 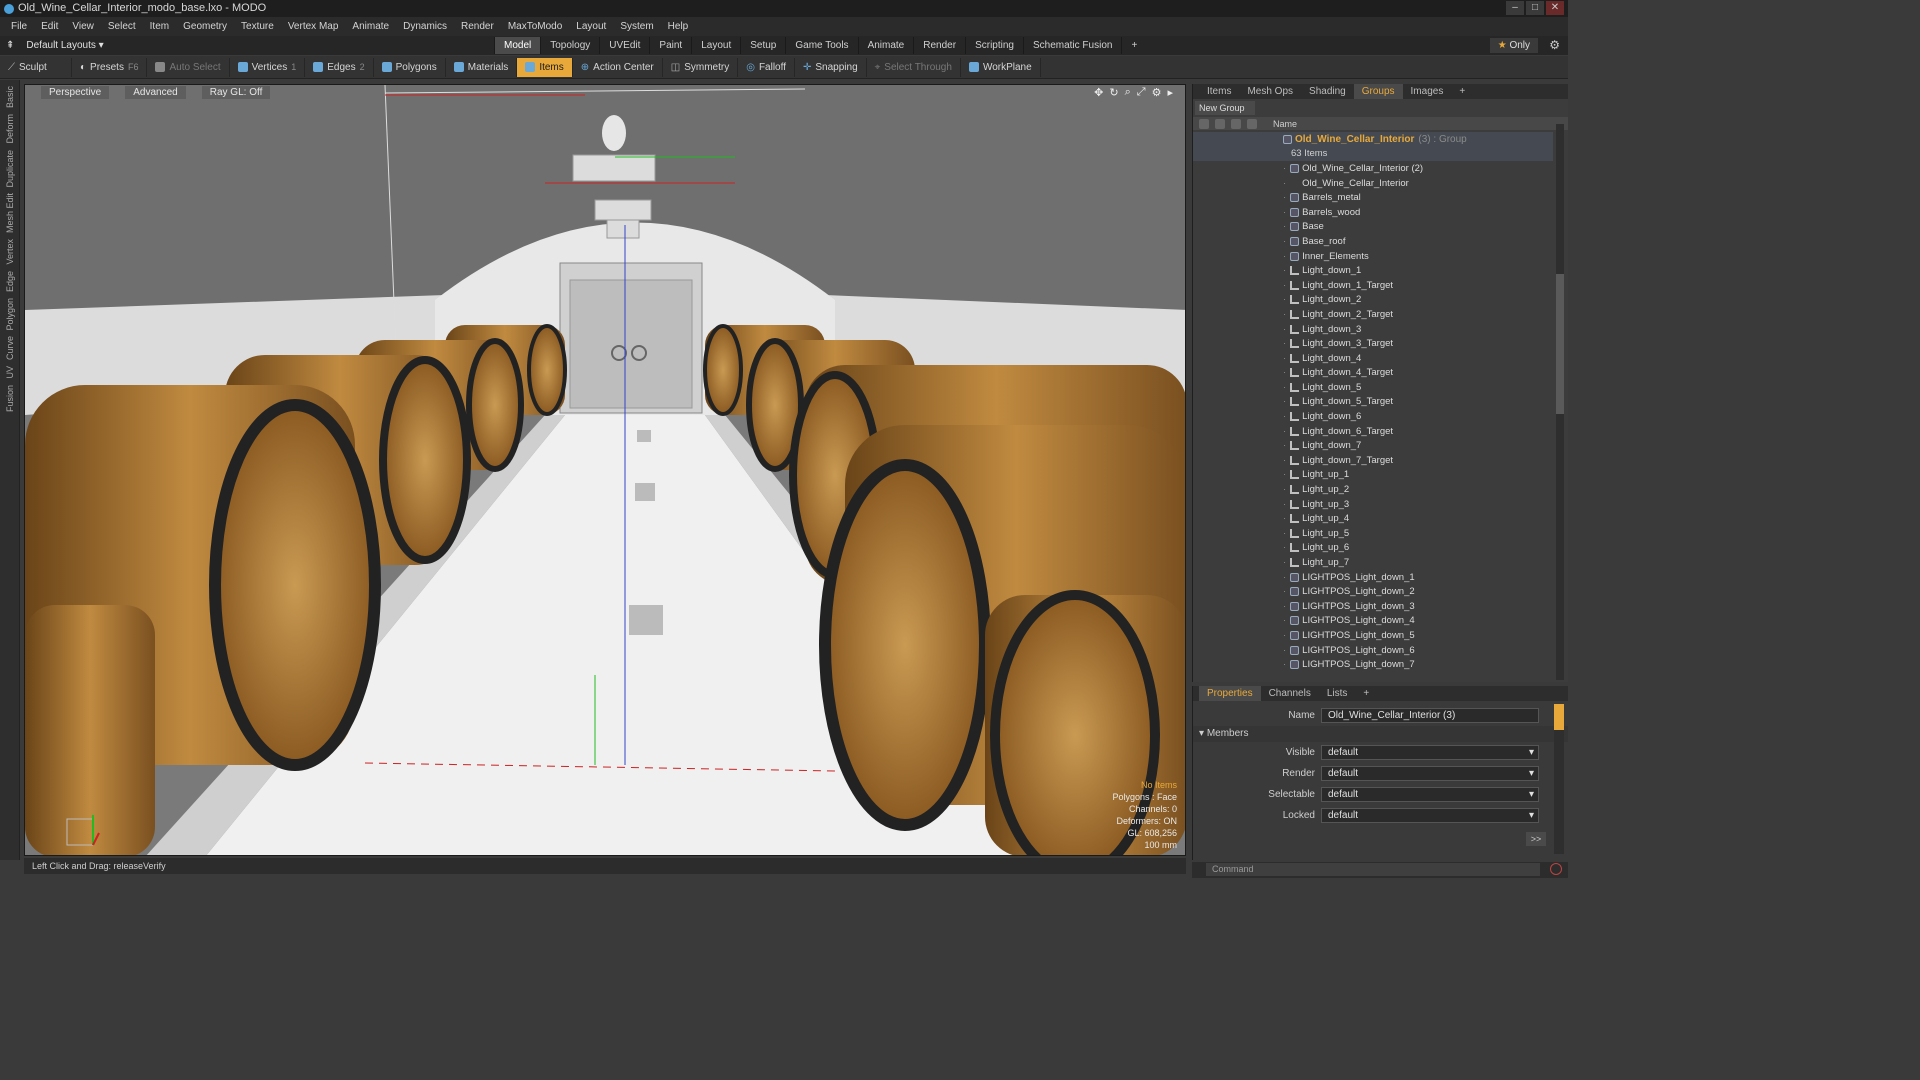 I want to click on tab-game-tools: Game Tools, so click(x=821, y=45).